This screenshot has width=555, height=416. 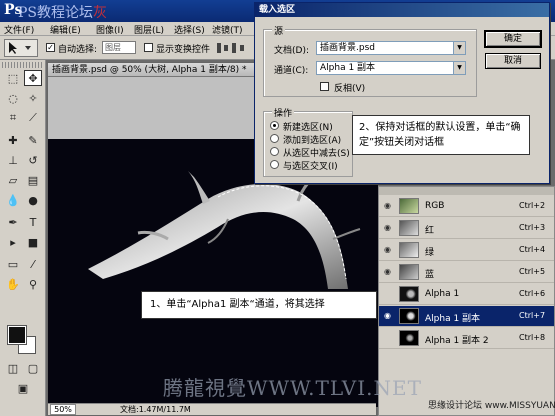 What do you see at coordinates (23, 388) in the screenshot?
I see `screen-mode-icon: ▣` at bounding box center [23, 388].